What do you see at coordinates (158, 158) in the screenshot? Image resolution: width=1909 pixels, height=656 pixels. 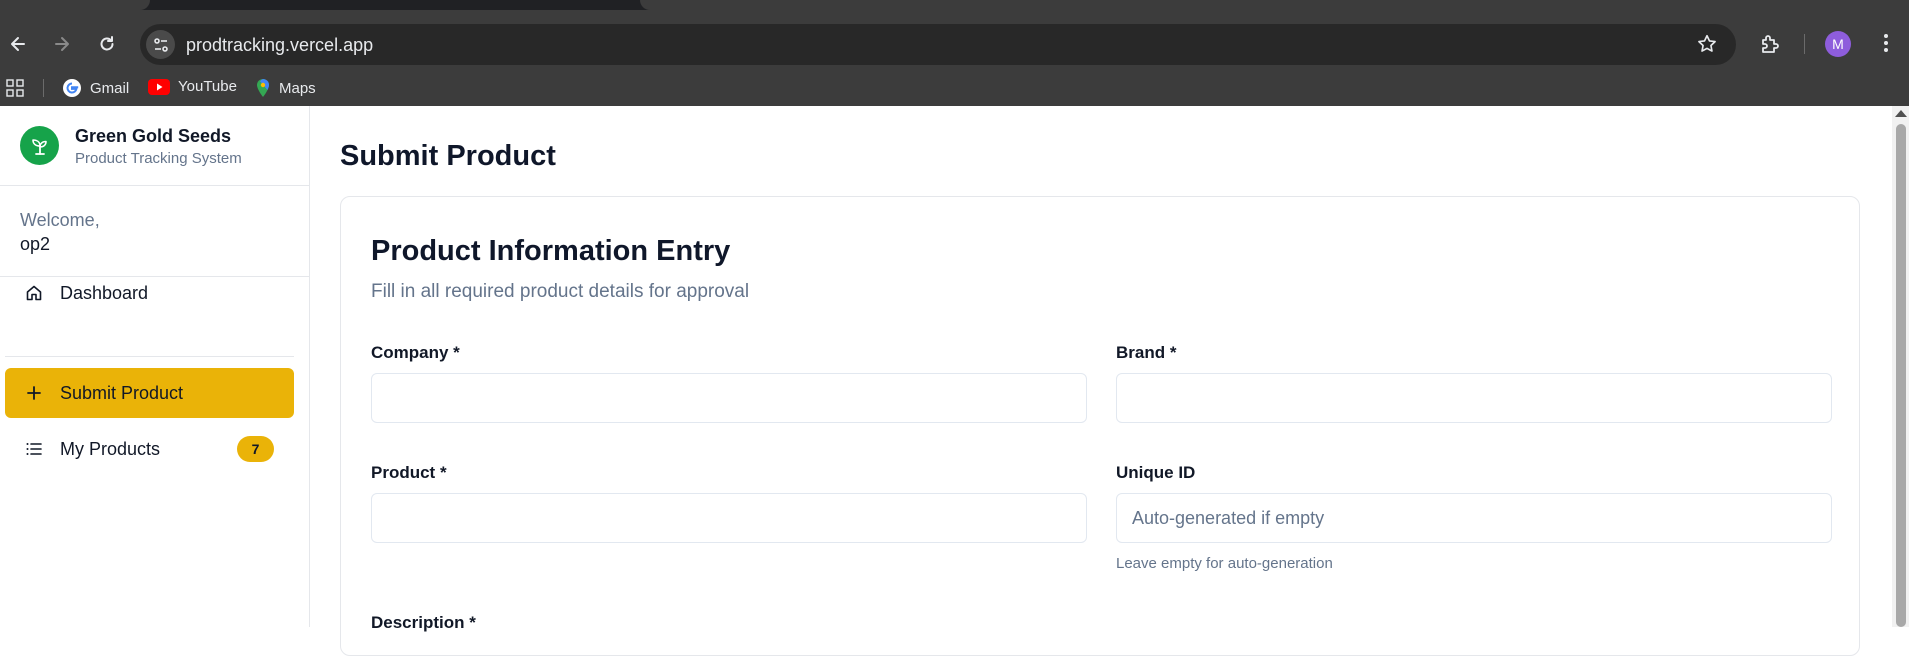 I see `brand-subtitle: Product Tracking System` at bounding box center [158, 158].